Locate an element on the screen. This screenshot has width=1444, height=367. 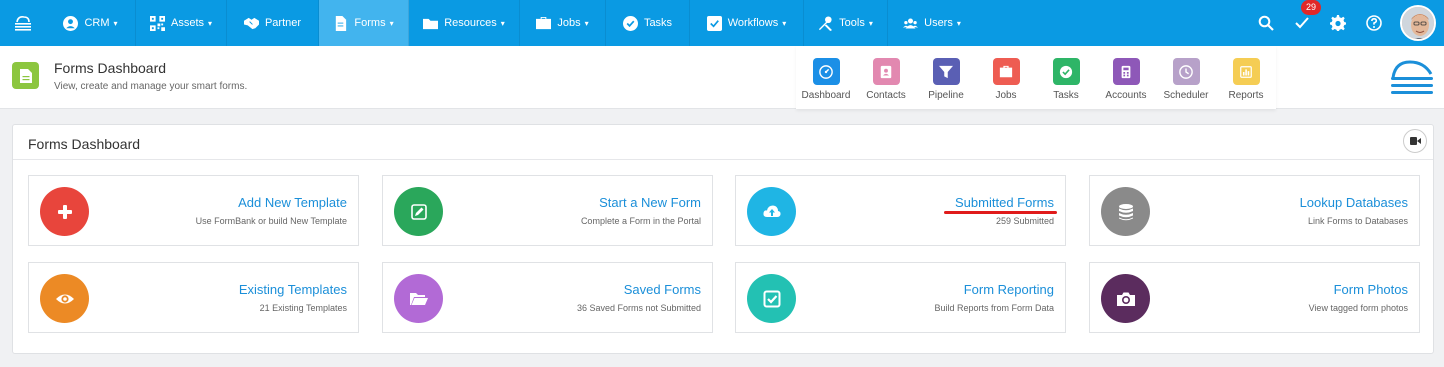
nav-forms-label: Forms is located at coordinates (370, 23).